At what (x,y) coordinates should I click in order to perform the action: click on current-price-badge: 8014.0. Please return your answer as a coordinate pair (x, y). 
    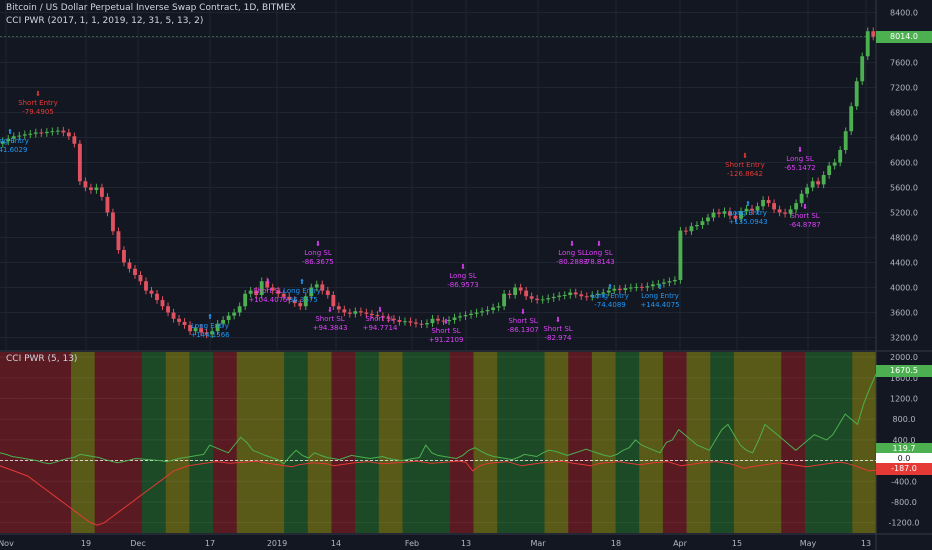
    Looking at the image, I should click on (904, 37).